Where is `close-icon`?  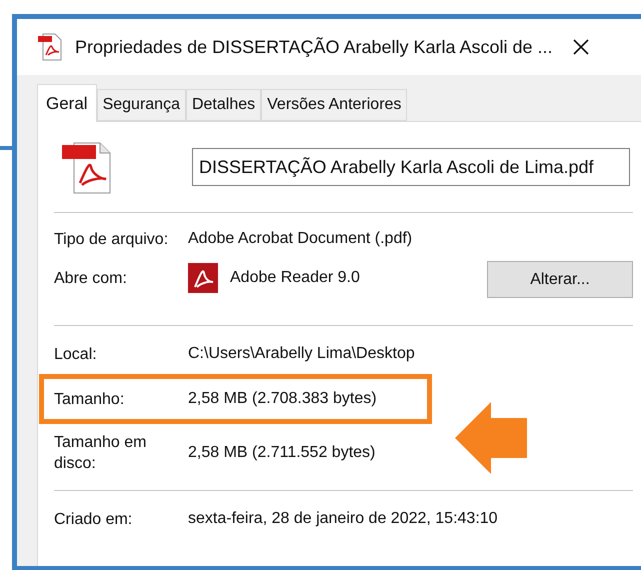
close-icon is located at coordinates (580, 47).